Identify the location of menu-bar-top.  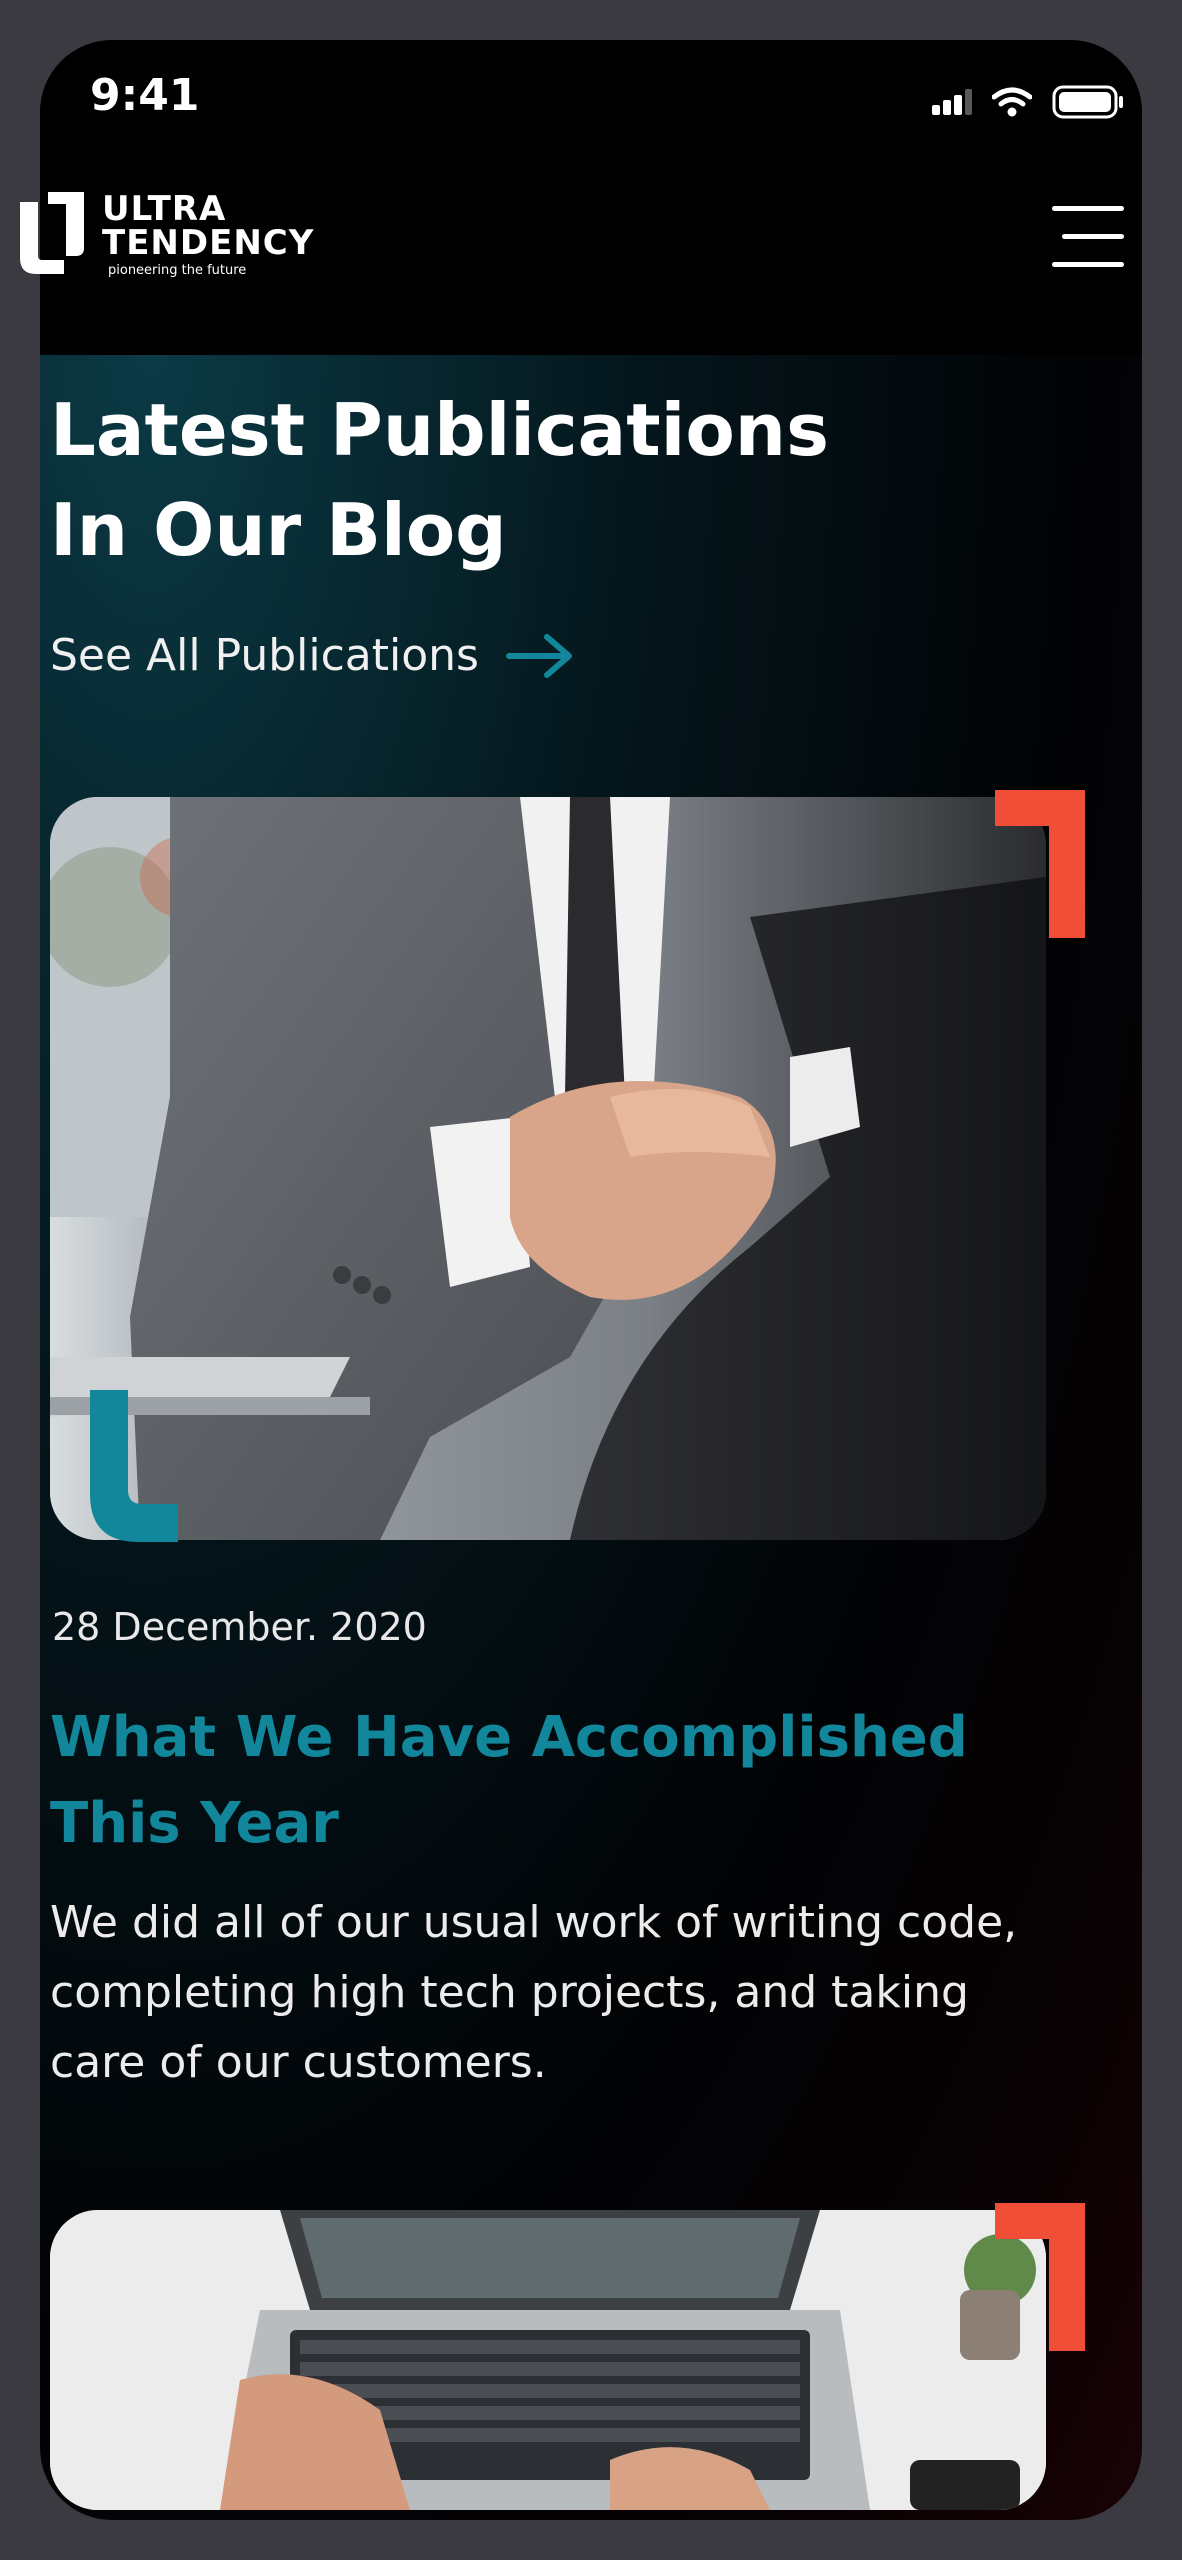
(1088, 208).